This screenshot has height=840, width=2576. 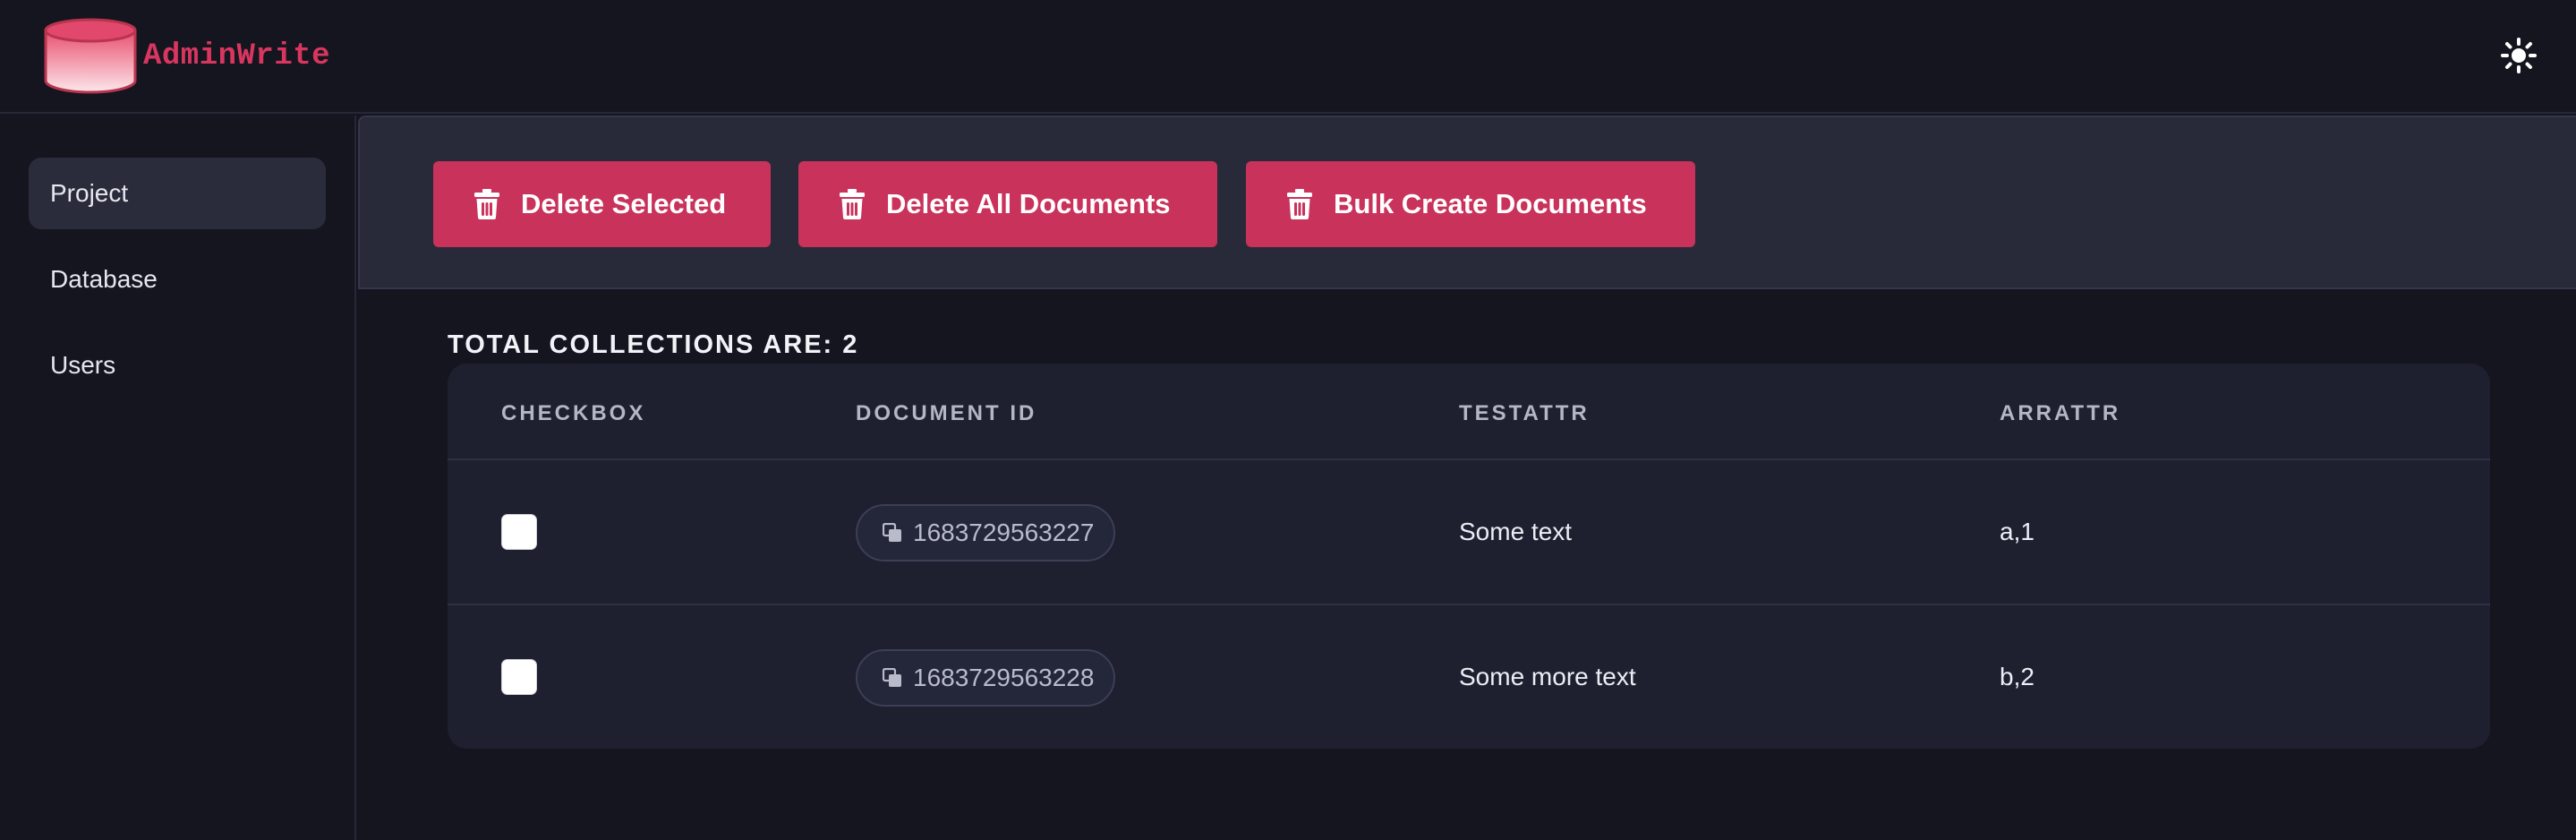 What do you see at coordinates (624, 203) in the screenshot?
I see `delete-selected-label: Delete Selected` at bounding box center [624, 203].